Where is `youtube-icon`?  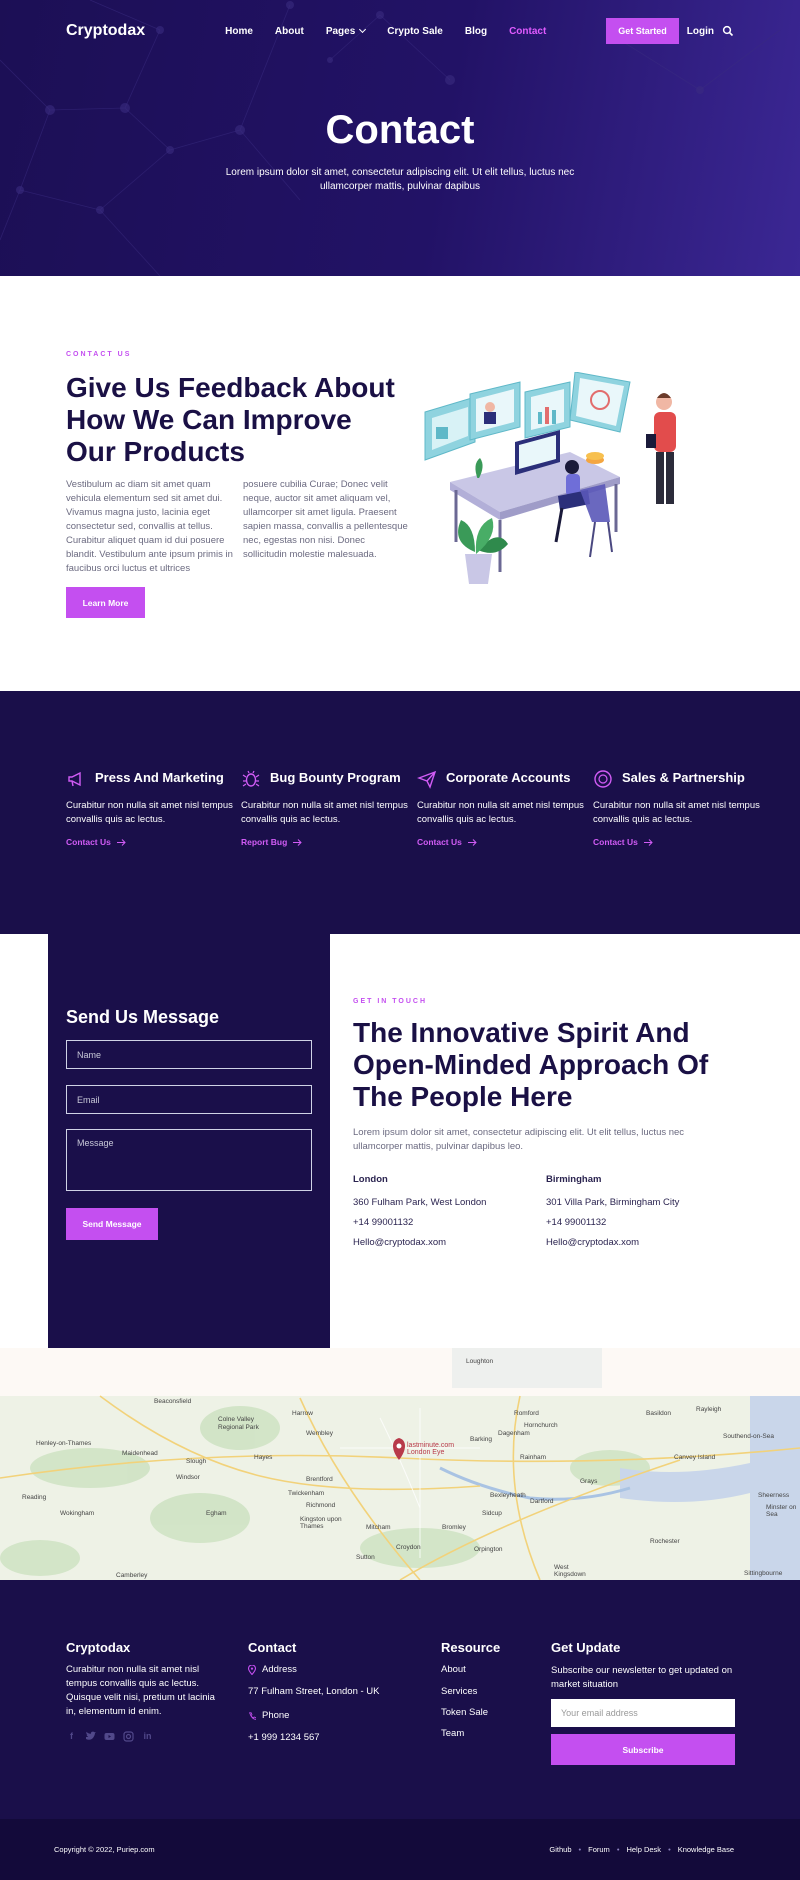 youtube-icon is located at coordinates (109, 1736).